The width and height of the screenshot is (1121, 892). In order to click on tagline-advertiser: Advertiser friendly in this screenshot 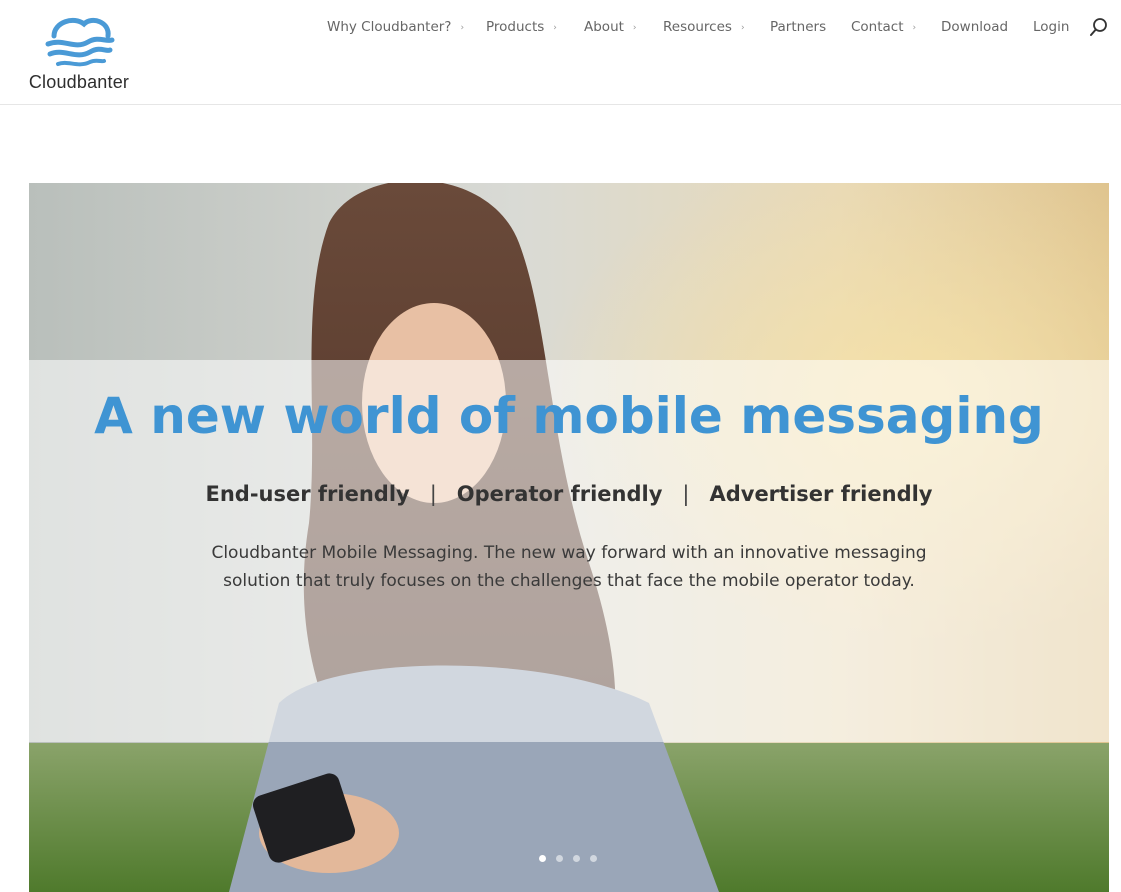, I will do `click(821, 494)`.